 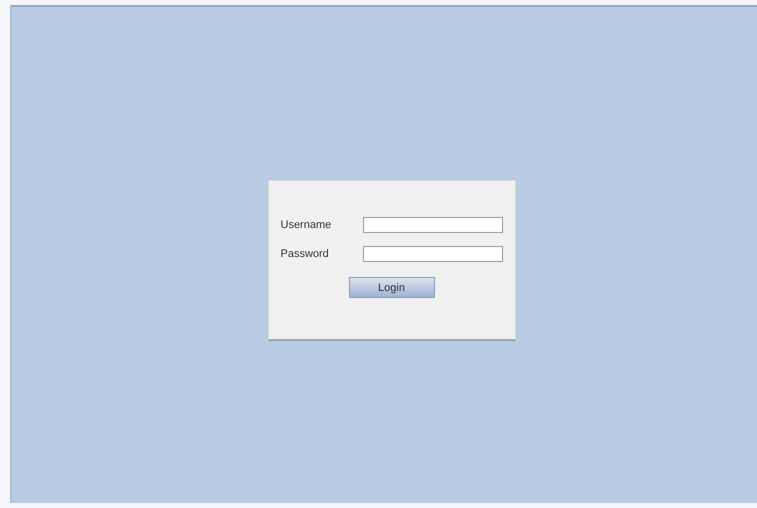 I want to click on field-label: Username, so click(x=306, y=225).